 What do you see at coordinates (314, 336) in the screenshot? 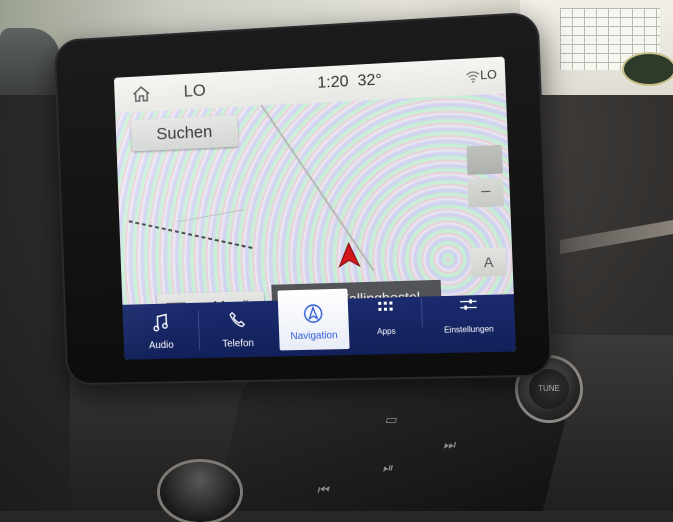
I see `tab-label: Navigation` at bounding box center [314, 336].